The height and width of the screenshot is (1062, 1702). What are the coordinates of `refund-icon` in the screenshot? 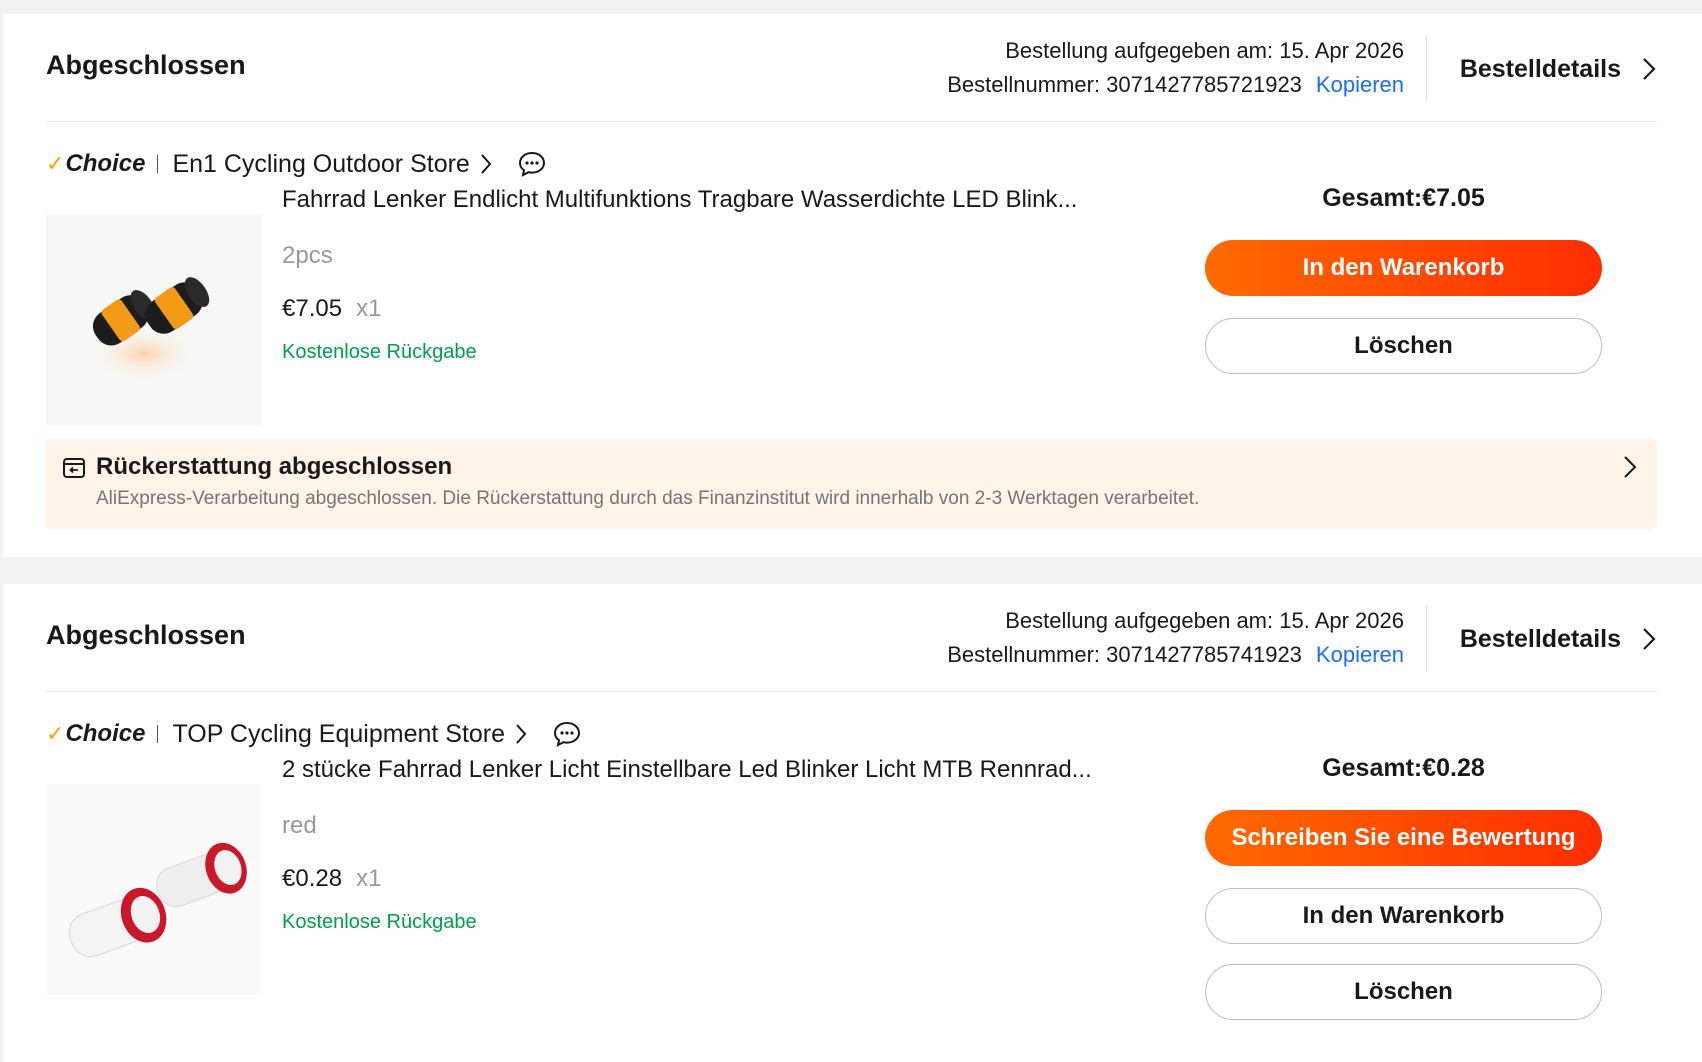 It's located at (74, 468).